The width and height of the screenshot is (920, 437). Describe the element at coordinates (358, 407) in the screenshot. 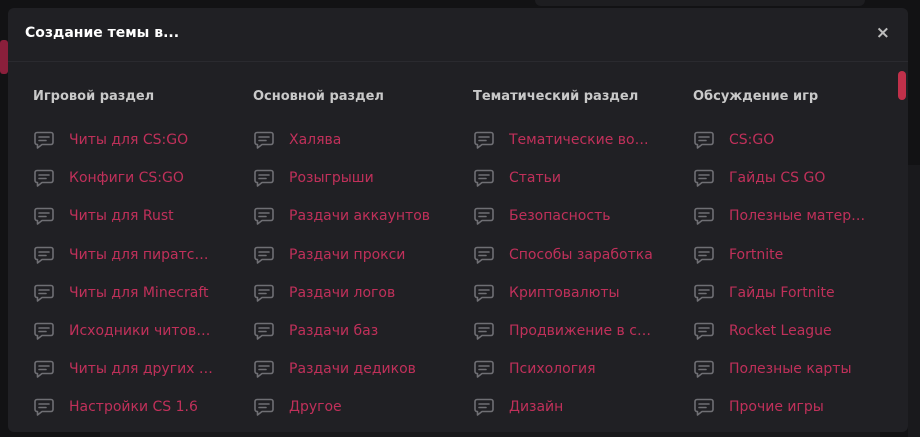

I see `forum-section-link: Другое` at that location.